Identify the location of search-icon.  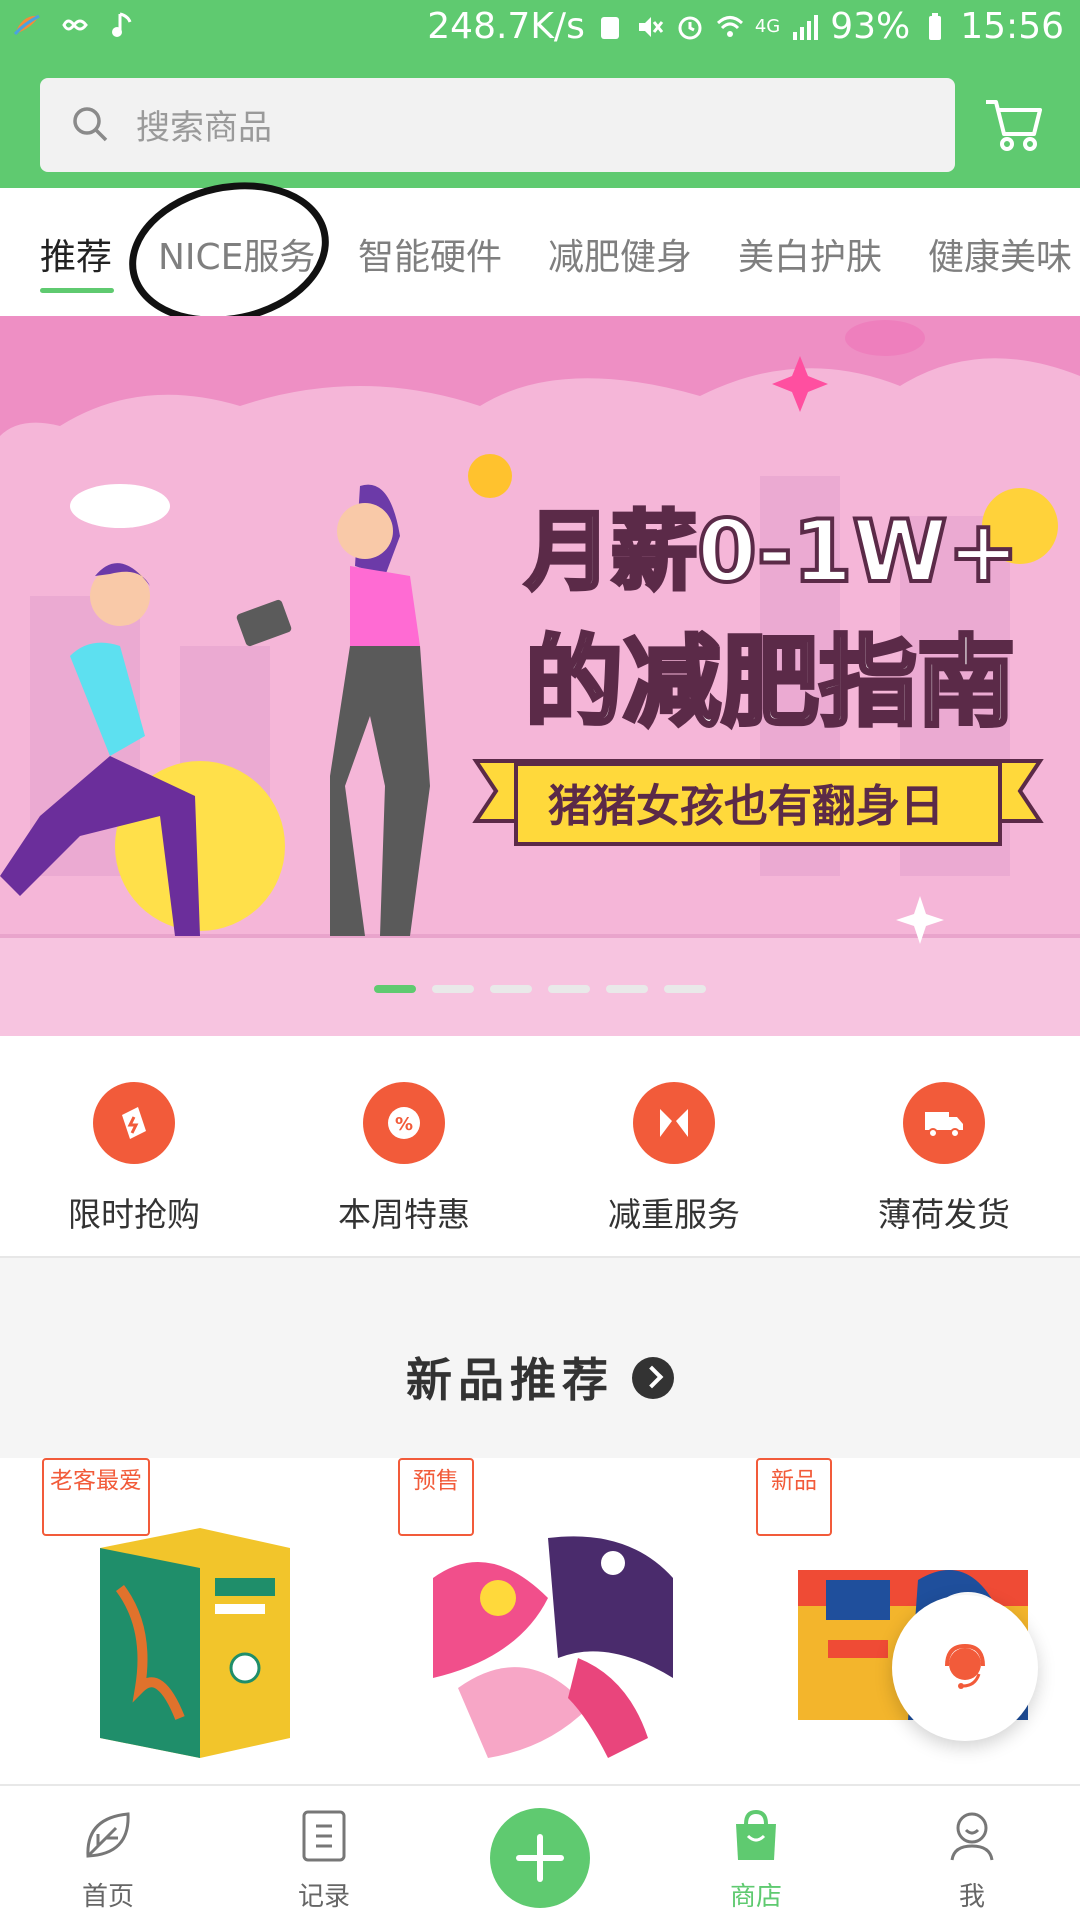
(90, 124).